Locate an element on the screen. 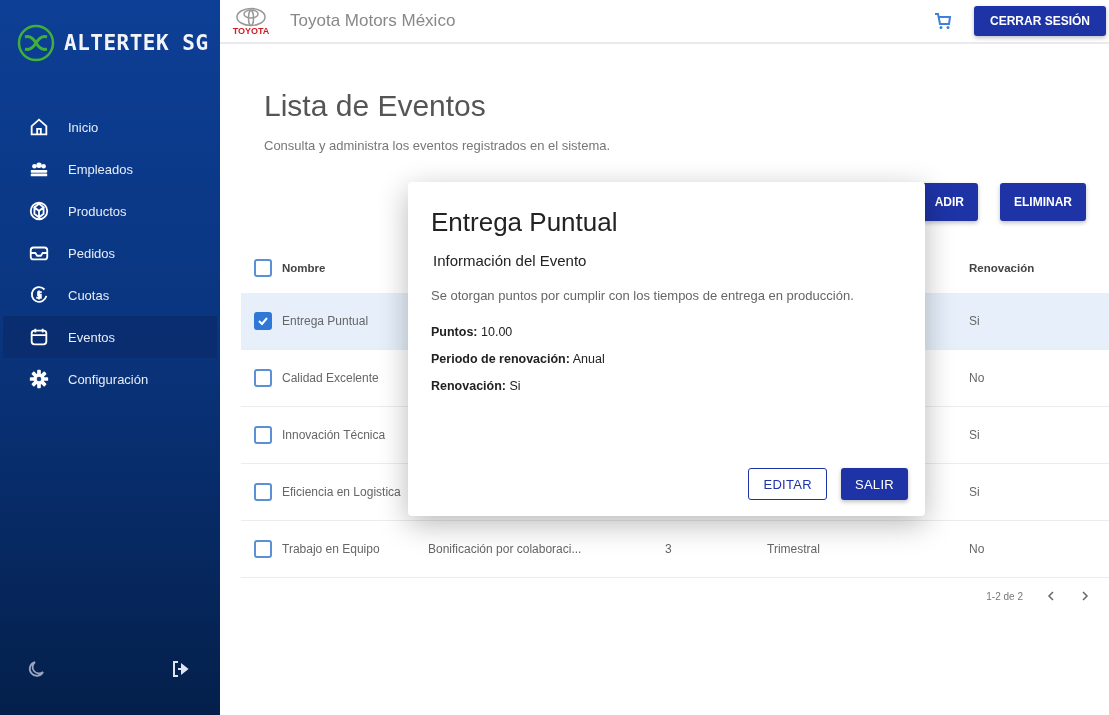 The image size is (1109, 715). company-name: Toyota Motors México is located at coordinates (373, 21).